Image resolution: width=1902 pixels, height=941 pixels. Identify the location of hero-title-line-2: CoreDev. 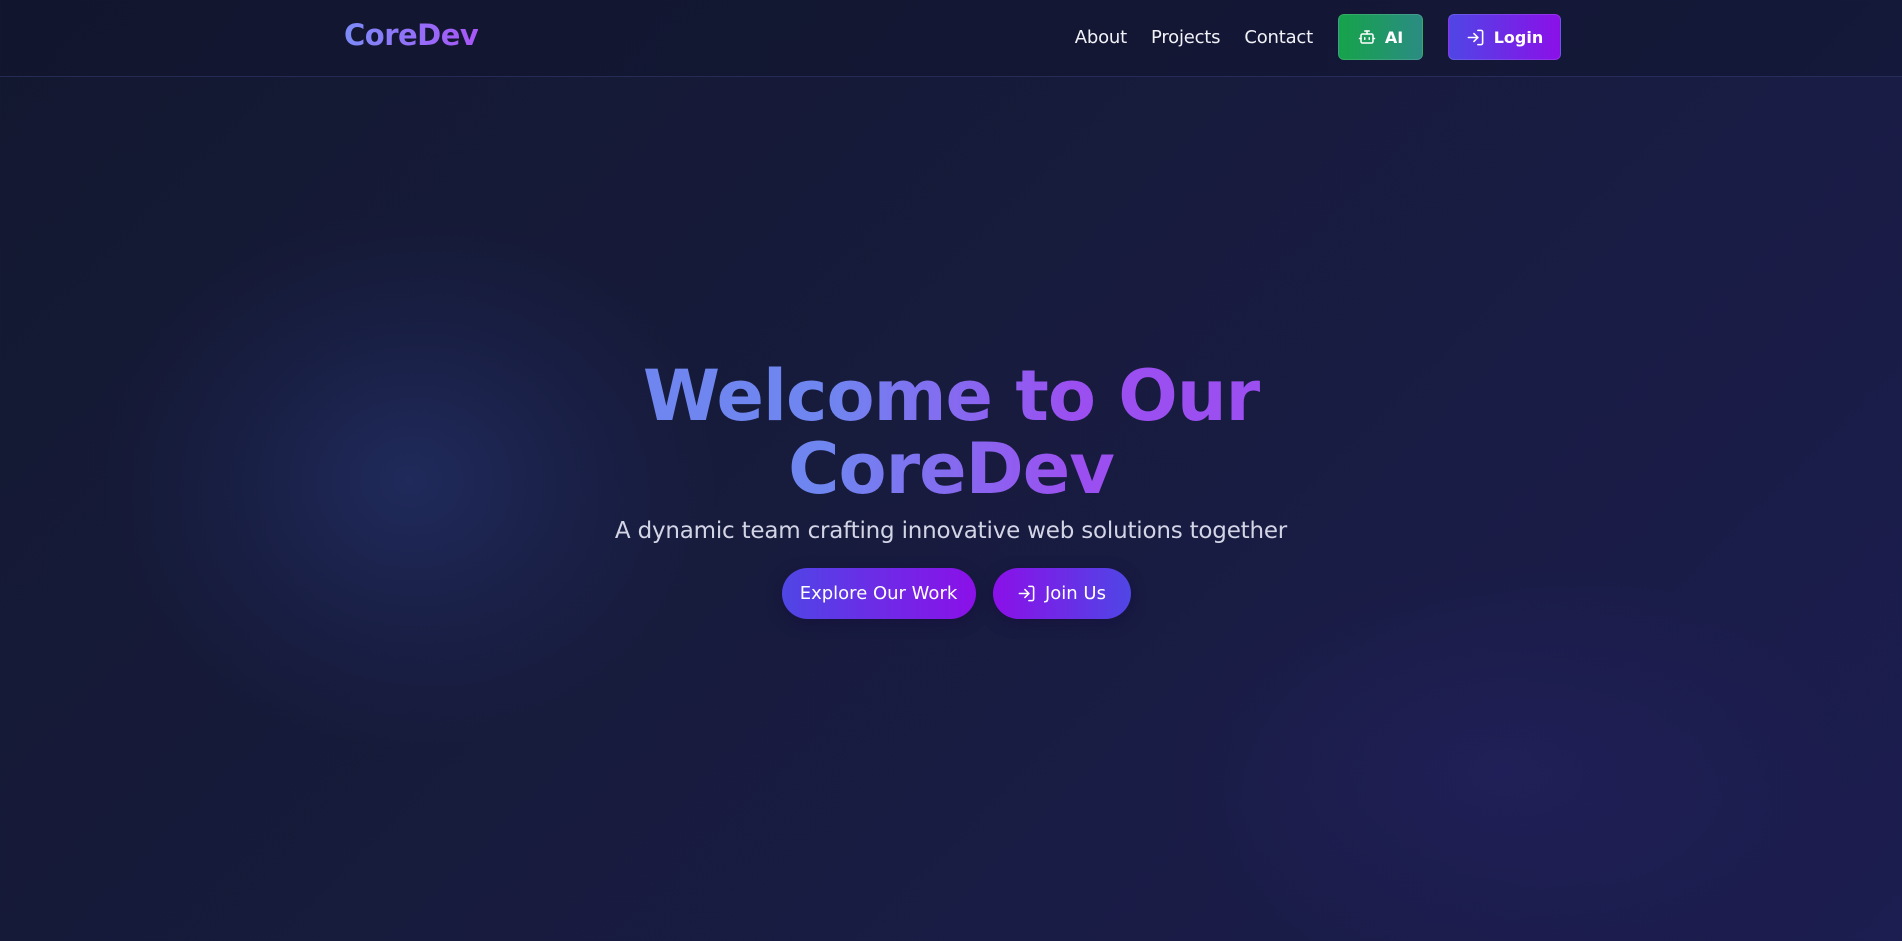
(951, 469).